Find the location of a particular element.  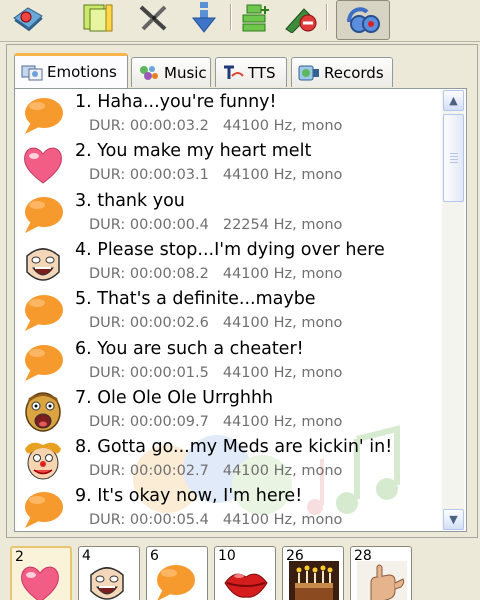

voice-changer-icon is located at coordinates (363, 20).